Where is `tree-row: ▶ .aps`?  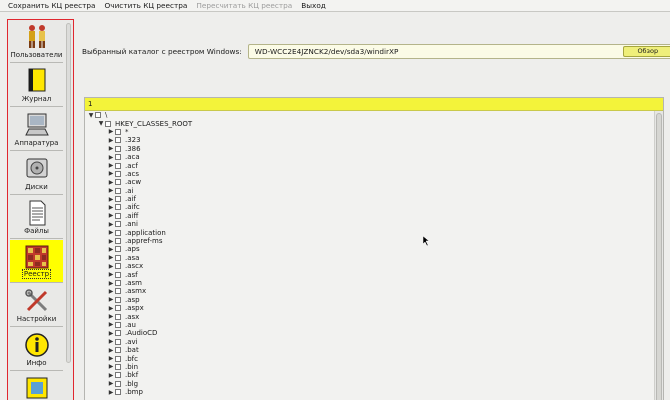
tree-row: ▶ .aps is located at coordinates (369, 249).